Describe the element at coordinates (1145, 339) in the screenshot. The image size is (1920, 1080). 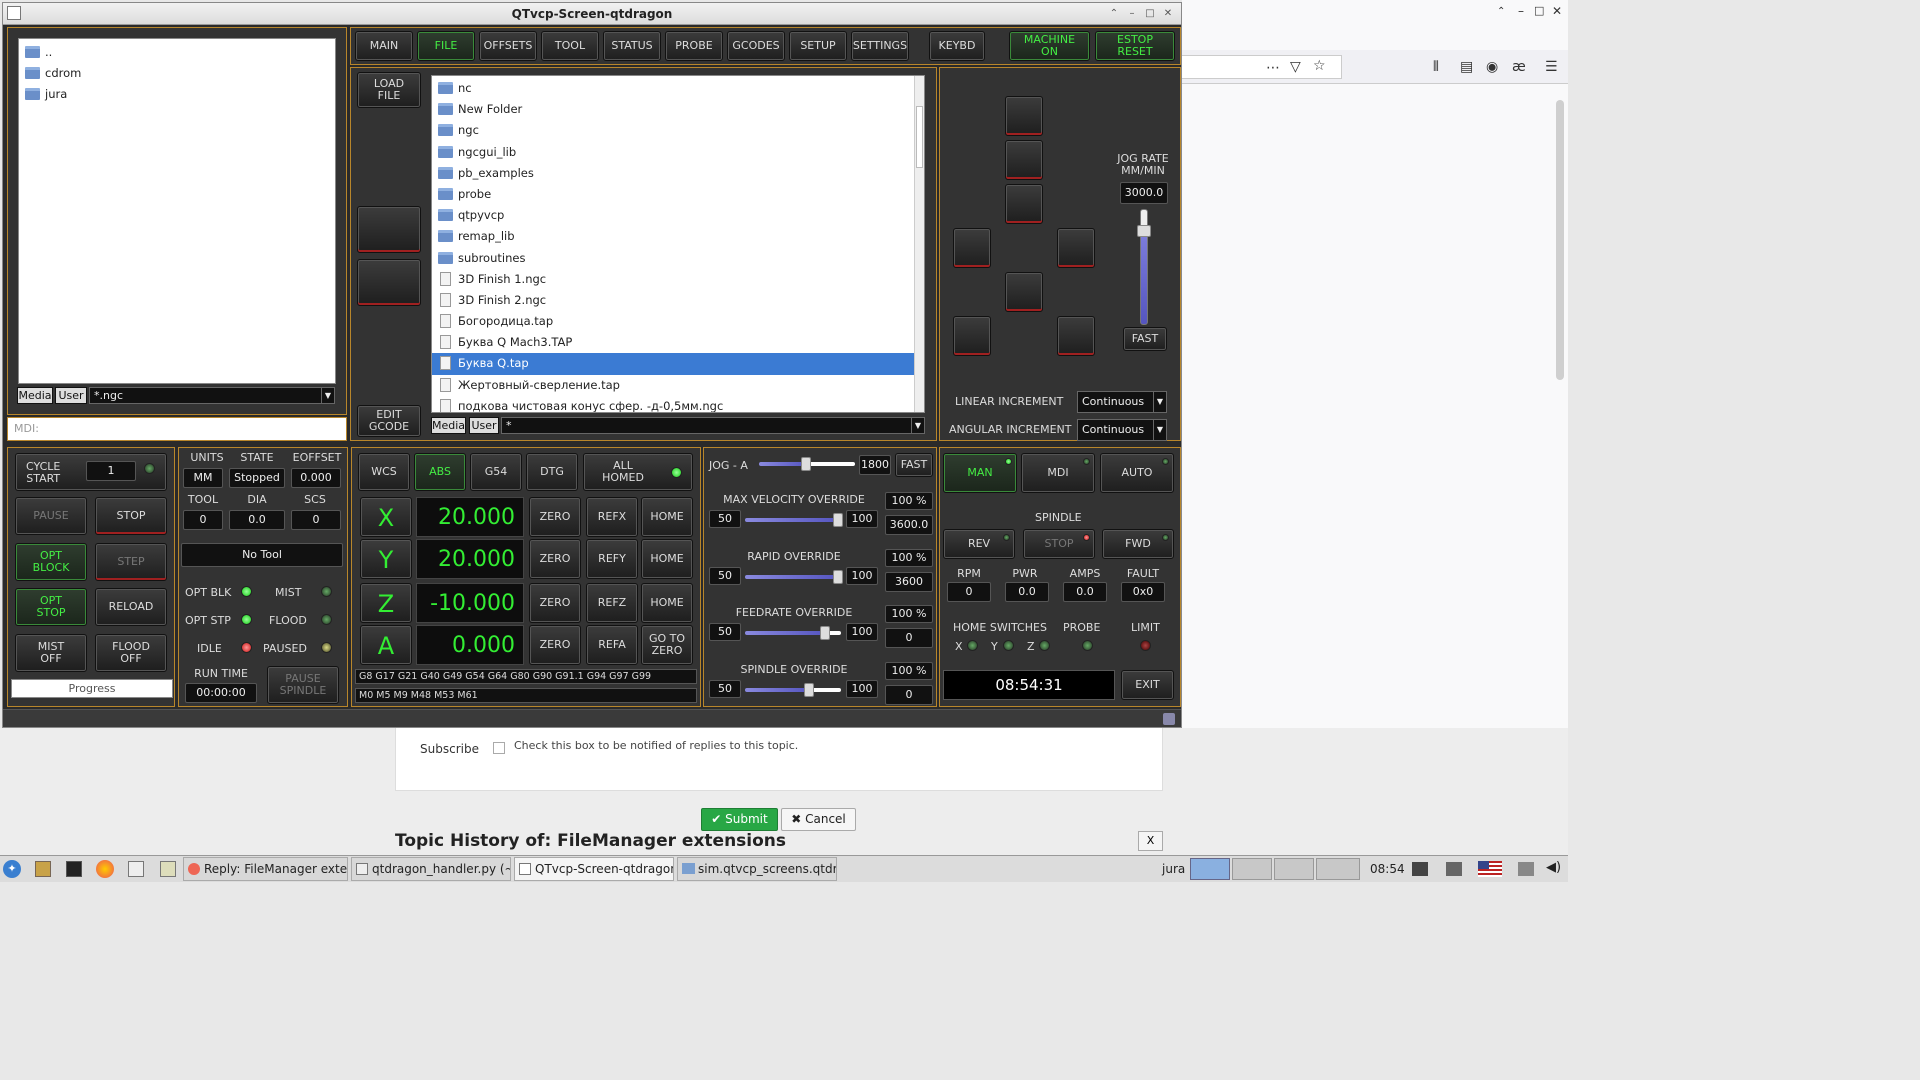
I see `jog-fast-button: FAST` at that location.